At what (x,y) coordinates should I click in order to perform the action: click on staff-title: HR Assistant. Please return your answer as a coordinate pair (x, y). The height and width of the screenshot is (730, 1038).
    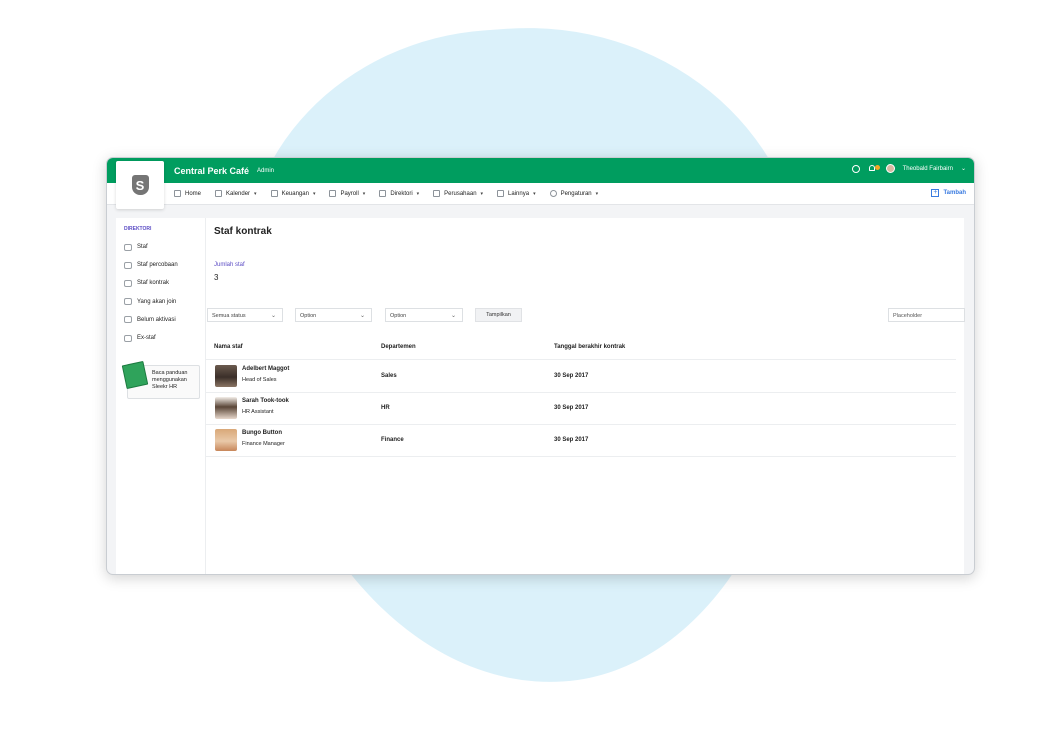
    Looking at the image, I should click on (258, 412).